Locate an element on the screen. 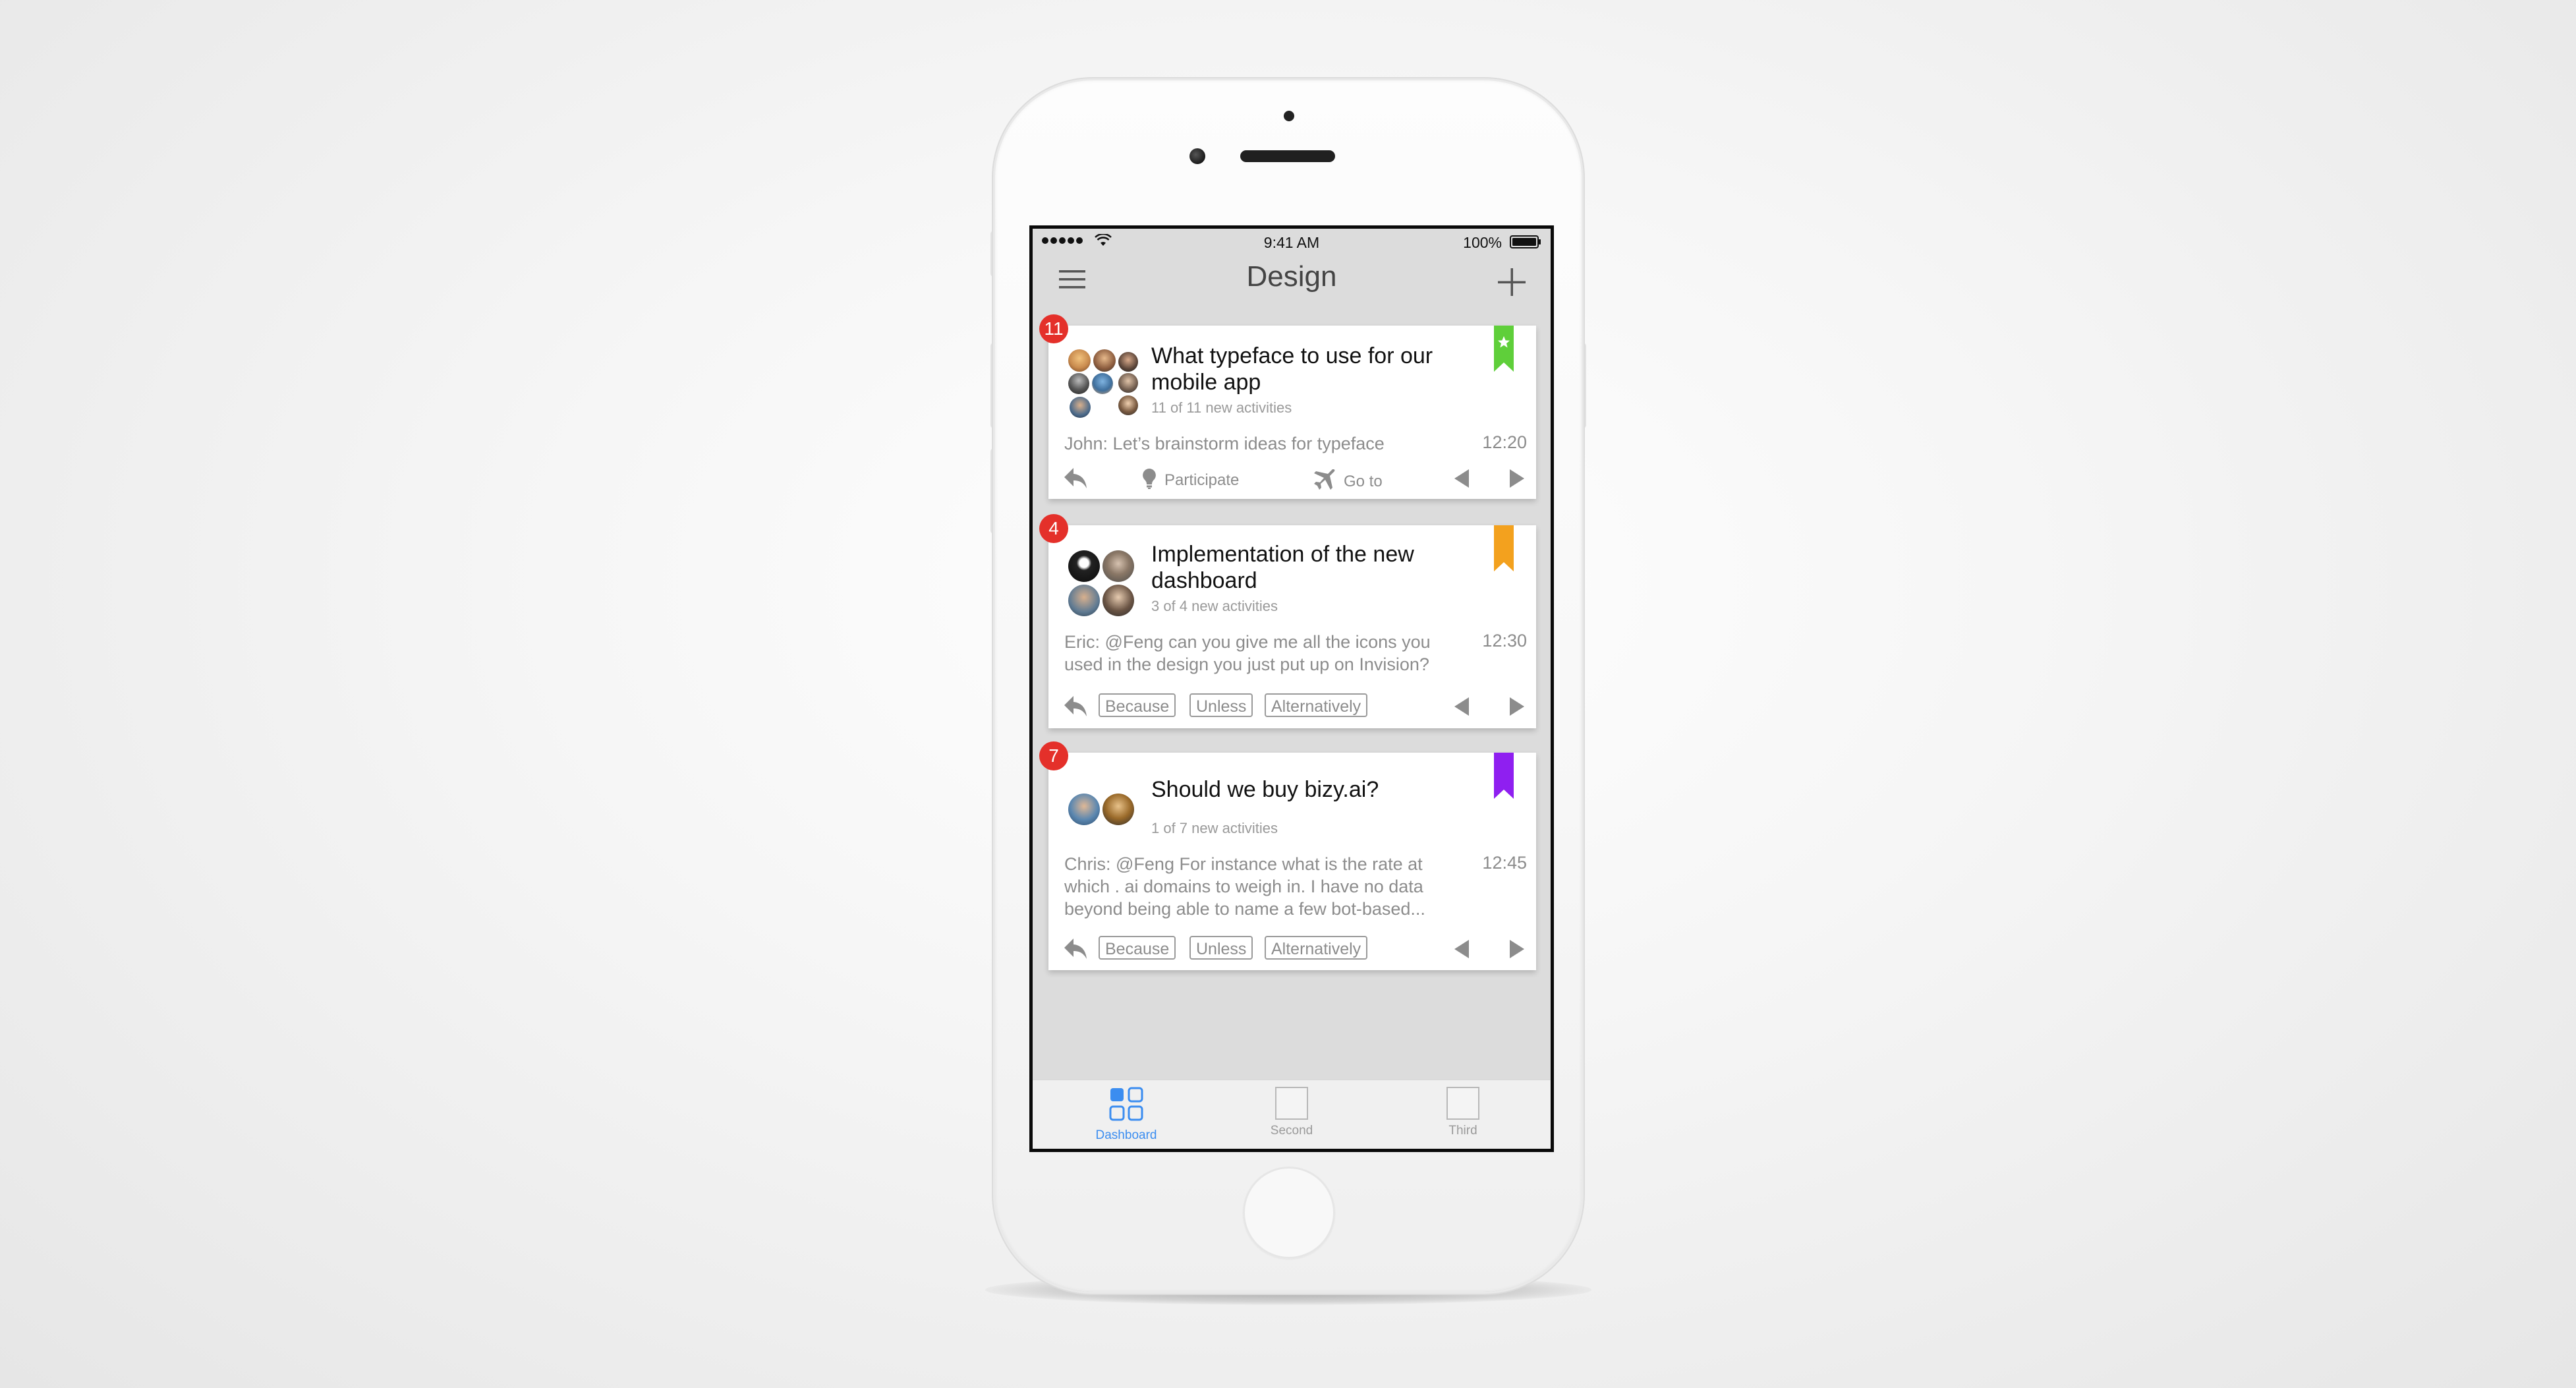  activity-count: 11 of 11 new activities is located at coordinates (1222, 407).